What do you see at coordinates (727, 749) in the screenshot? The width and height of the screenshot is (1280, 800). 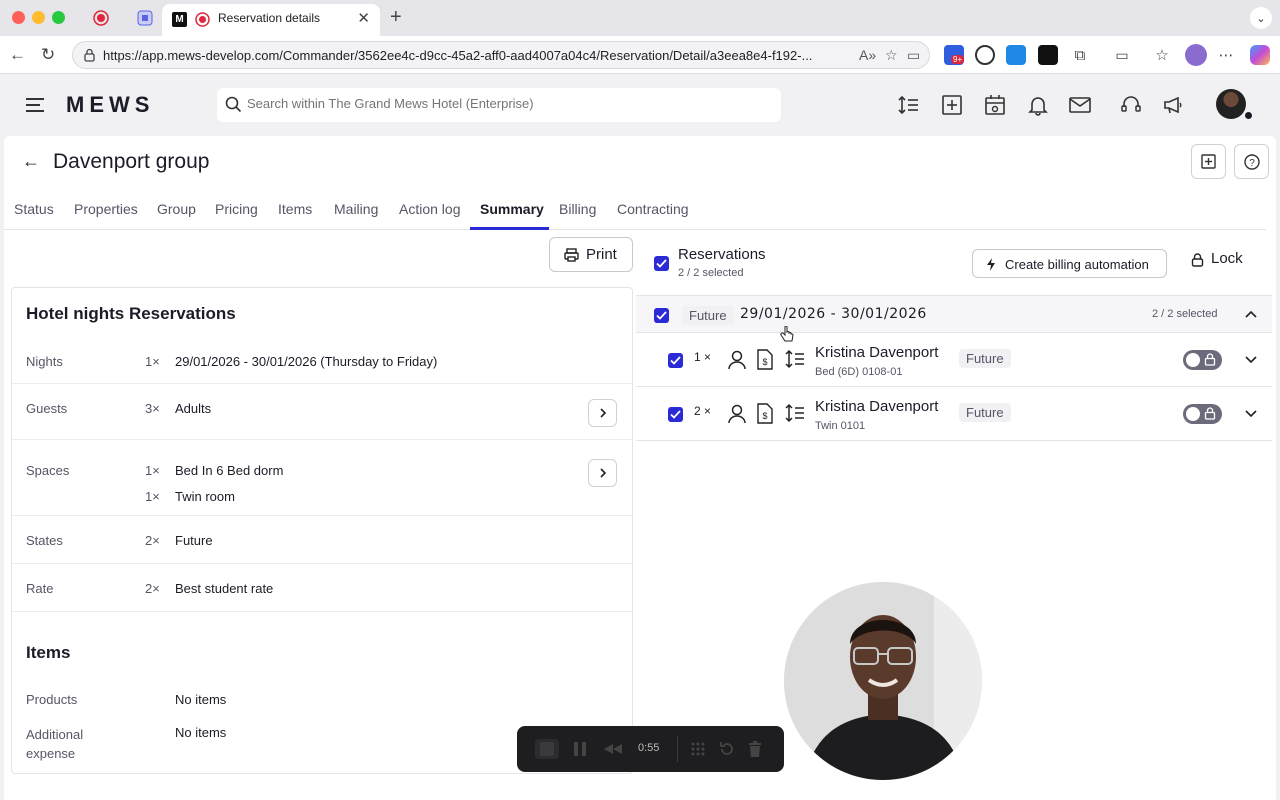 I see `restart-icon` at bounding box center [727, 749].